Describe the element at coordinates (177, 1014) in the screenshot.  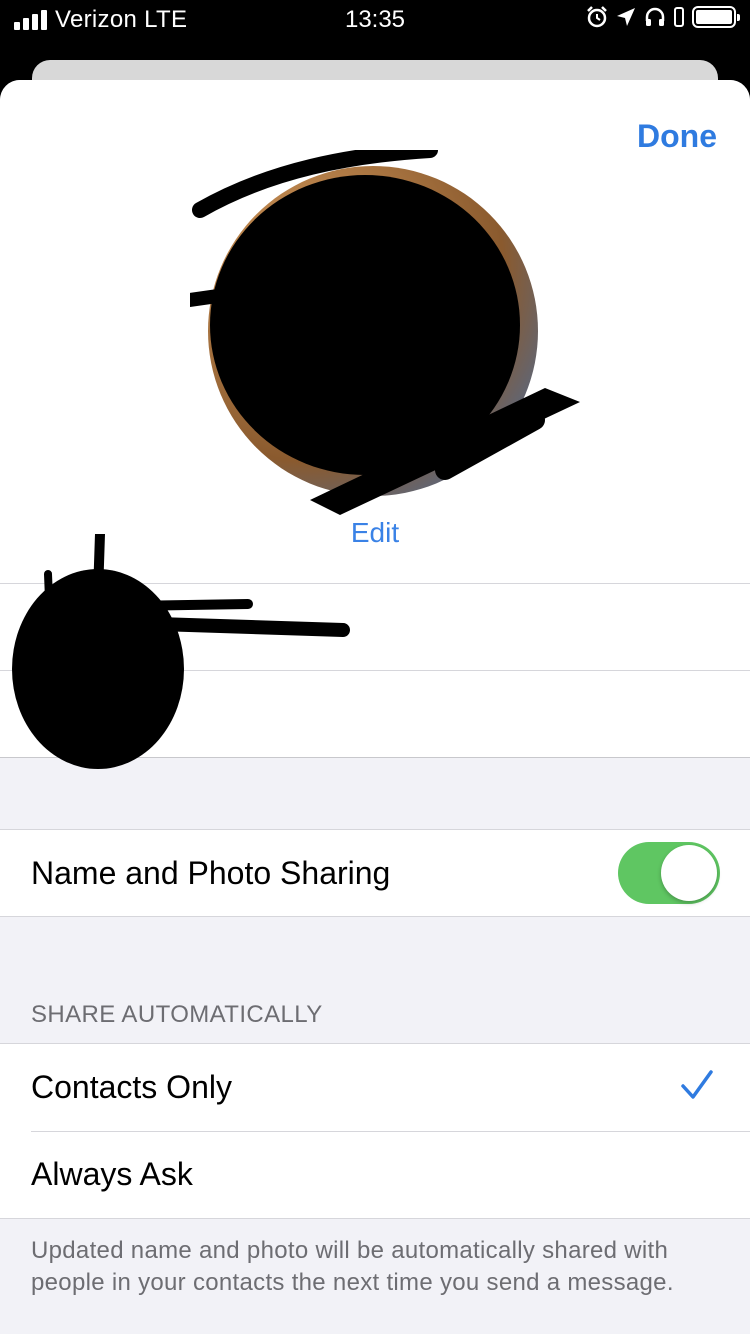
I see `section-header-label: SHARE AUTOMATICALLY` at that location.